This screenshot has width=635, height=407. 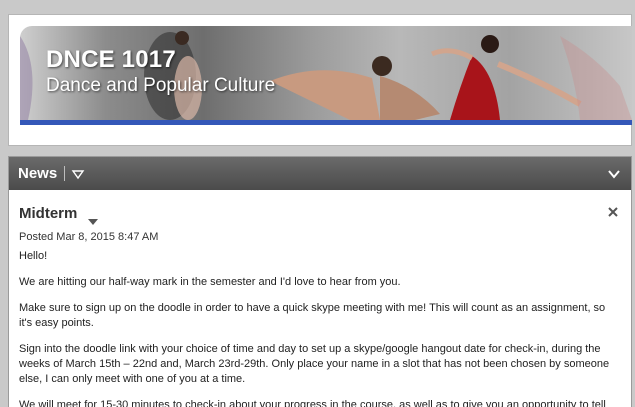 What do you see at coordinates (326, 122) in the screenshot?
I see `banner-accent-bar` at bounding box center [326, 122].